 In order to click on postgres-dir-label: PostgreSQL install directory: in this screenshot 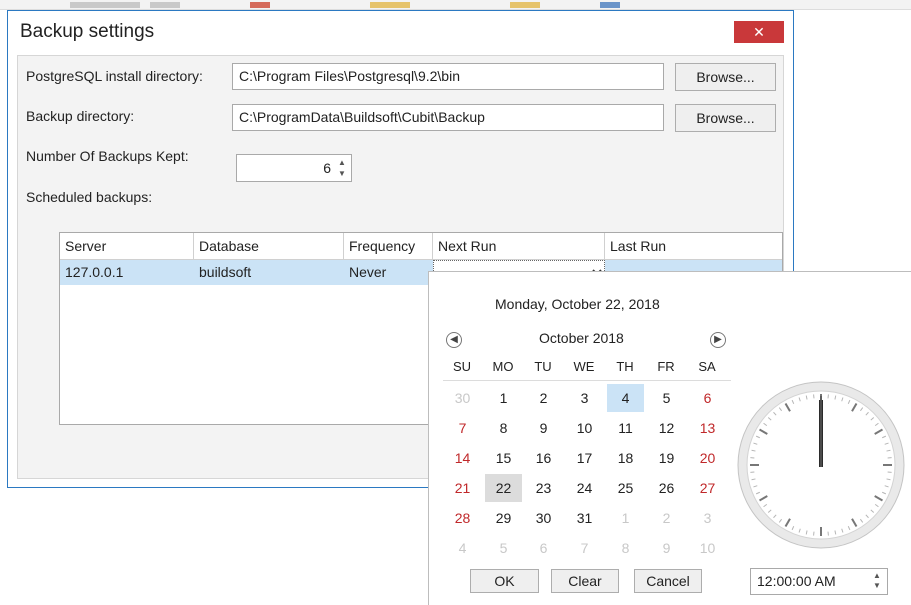, I will do `click(114, 76)`.